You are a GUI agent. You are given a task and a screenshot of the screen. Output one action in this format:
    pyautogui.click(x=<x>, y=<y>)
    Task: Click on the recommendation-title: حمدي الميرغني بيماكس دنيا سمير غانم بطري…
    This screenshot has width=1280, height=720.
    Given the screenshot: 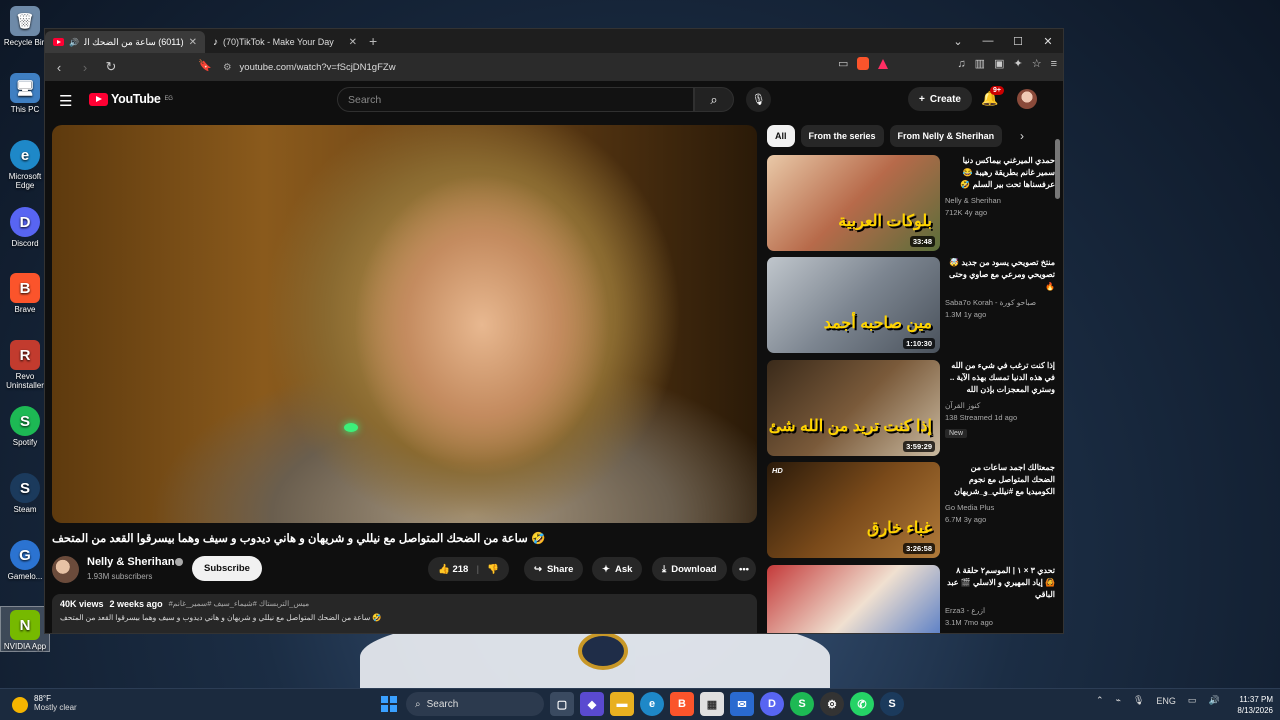 What is the action you would take?
    pyautogui.click(x=1000, y=174)
    